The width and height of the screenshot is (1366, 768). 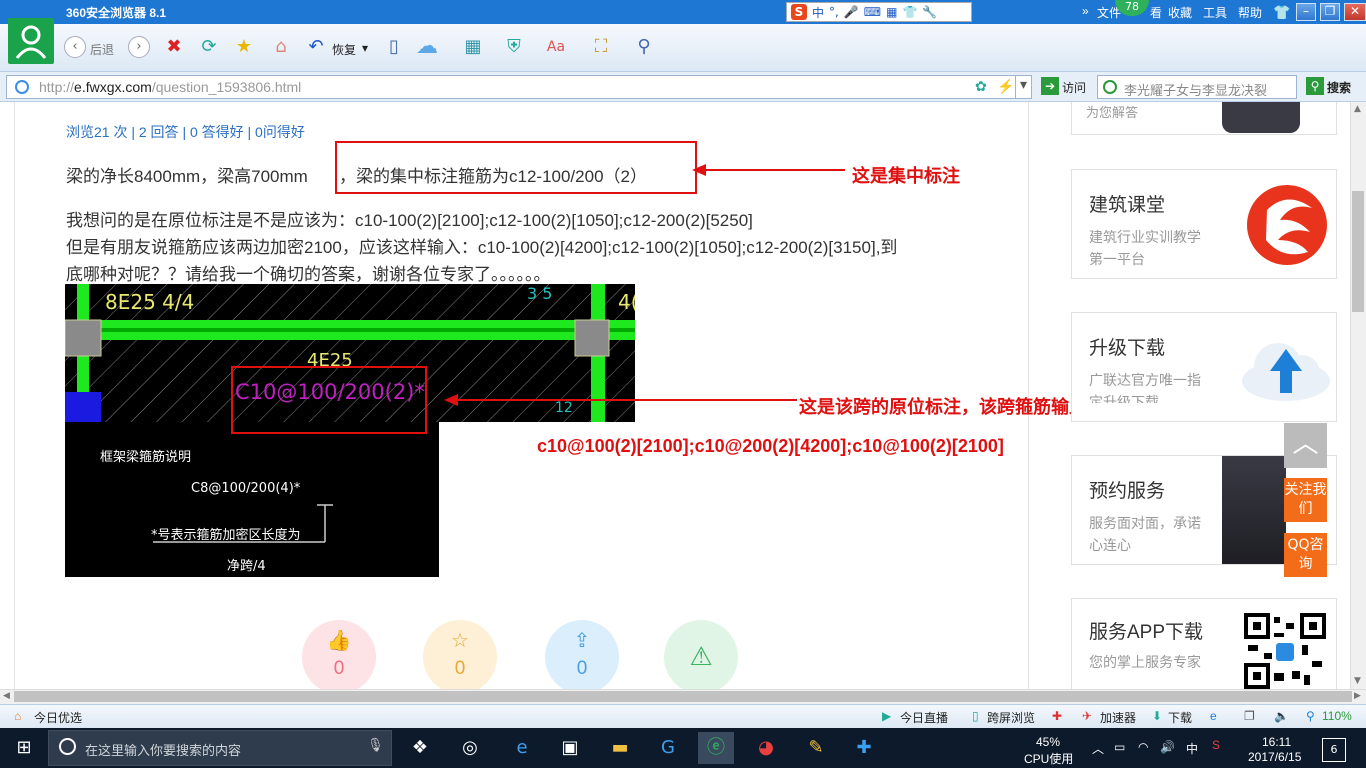 I want to click on windows-start-icon: ⊞, so click(x=24, y=748).